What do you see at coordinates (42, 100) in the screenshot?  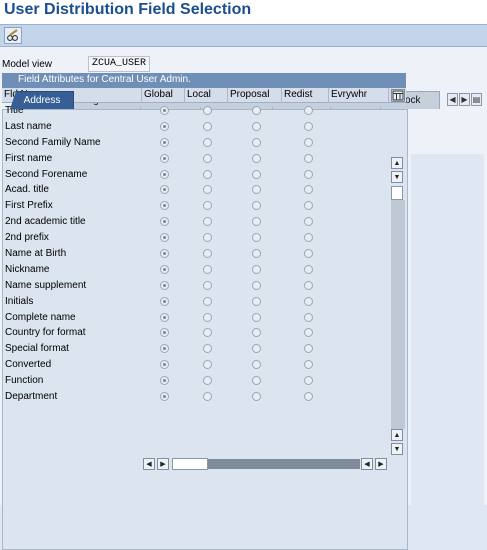 I see `tab-address: Address` at bounding box center [42, 100].